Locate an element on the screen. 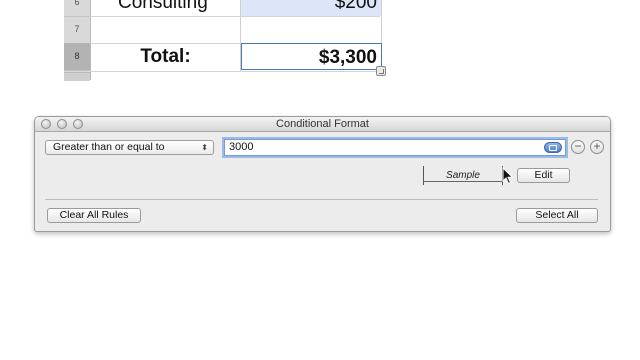 The height and width of the screenshot is (360, 640). minus-circle-icon: − is located at coordinates (578, 146).